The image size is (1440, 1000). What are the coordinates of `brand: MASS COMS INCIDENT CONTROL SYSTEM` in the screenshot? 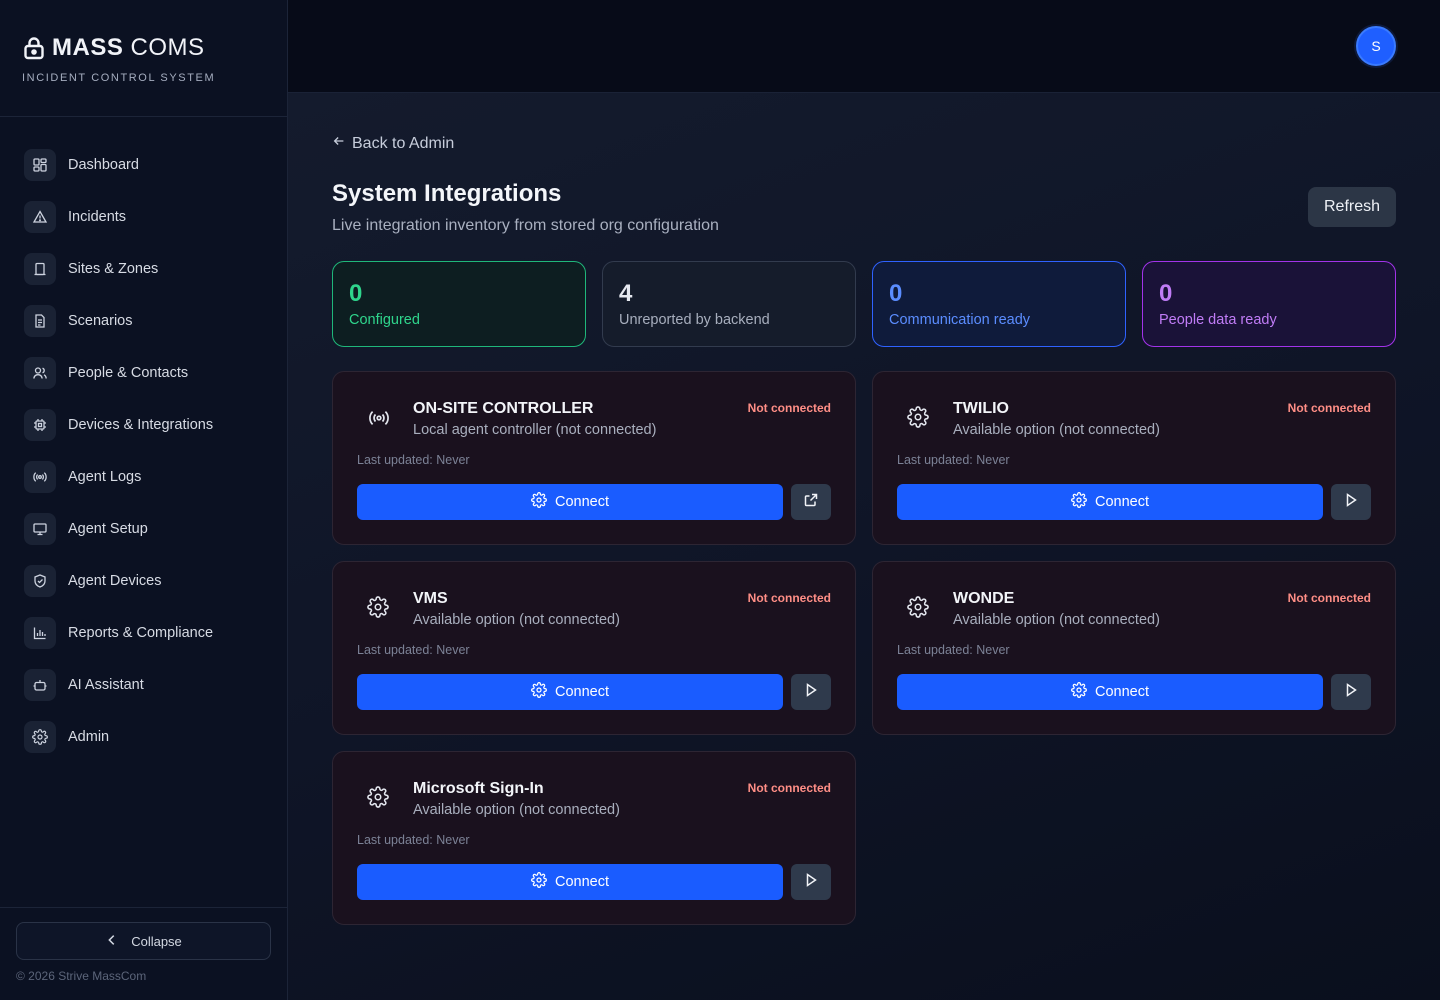 It's located at (143, 58).